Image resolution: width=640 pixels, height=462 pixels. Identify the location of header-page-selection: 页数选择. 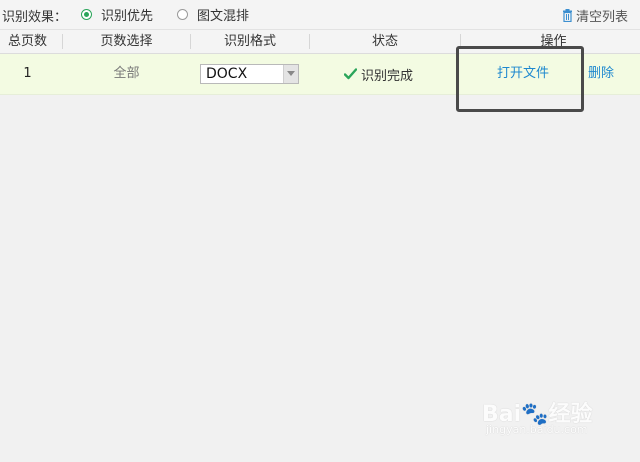
(126, 41).